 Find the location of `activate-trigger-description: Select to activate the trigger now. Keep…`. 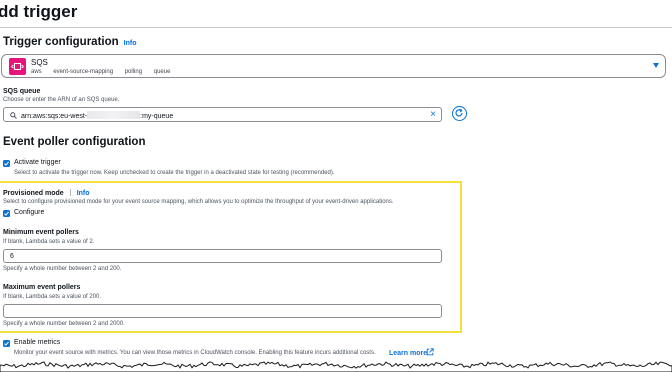

activate-trigger-description: Select to activate the trigger now. Keep… is located at coordinates (174, 173).